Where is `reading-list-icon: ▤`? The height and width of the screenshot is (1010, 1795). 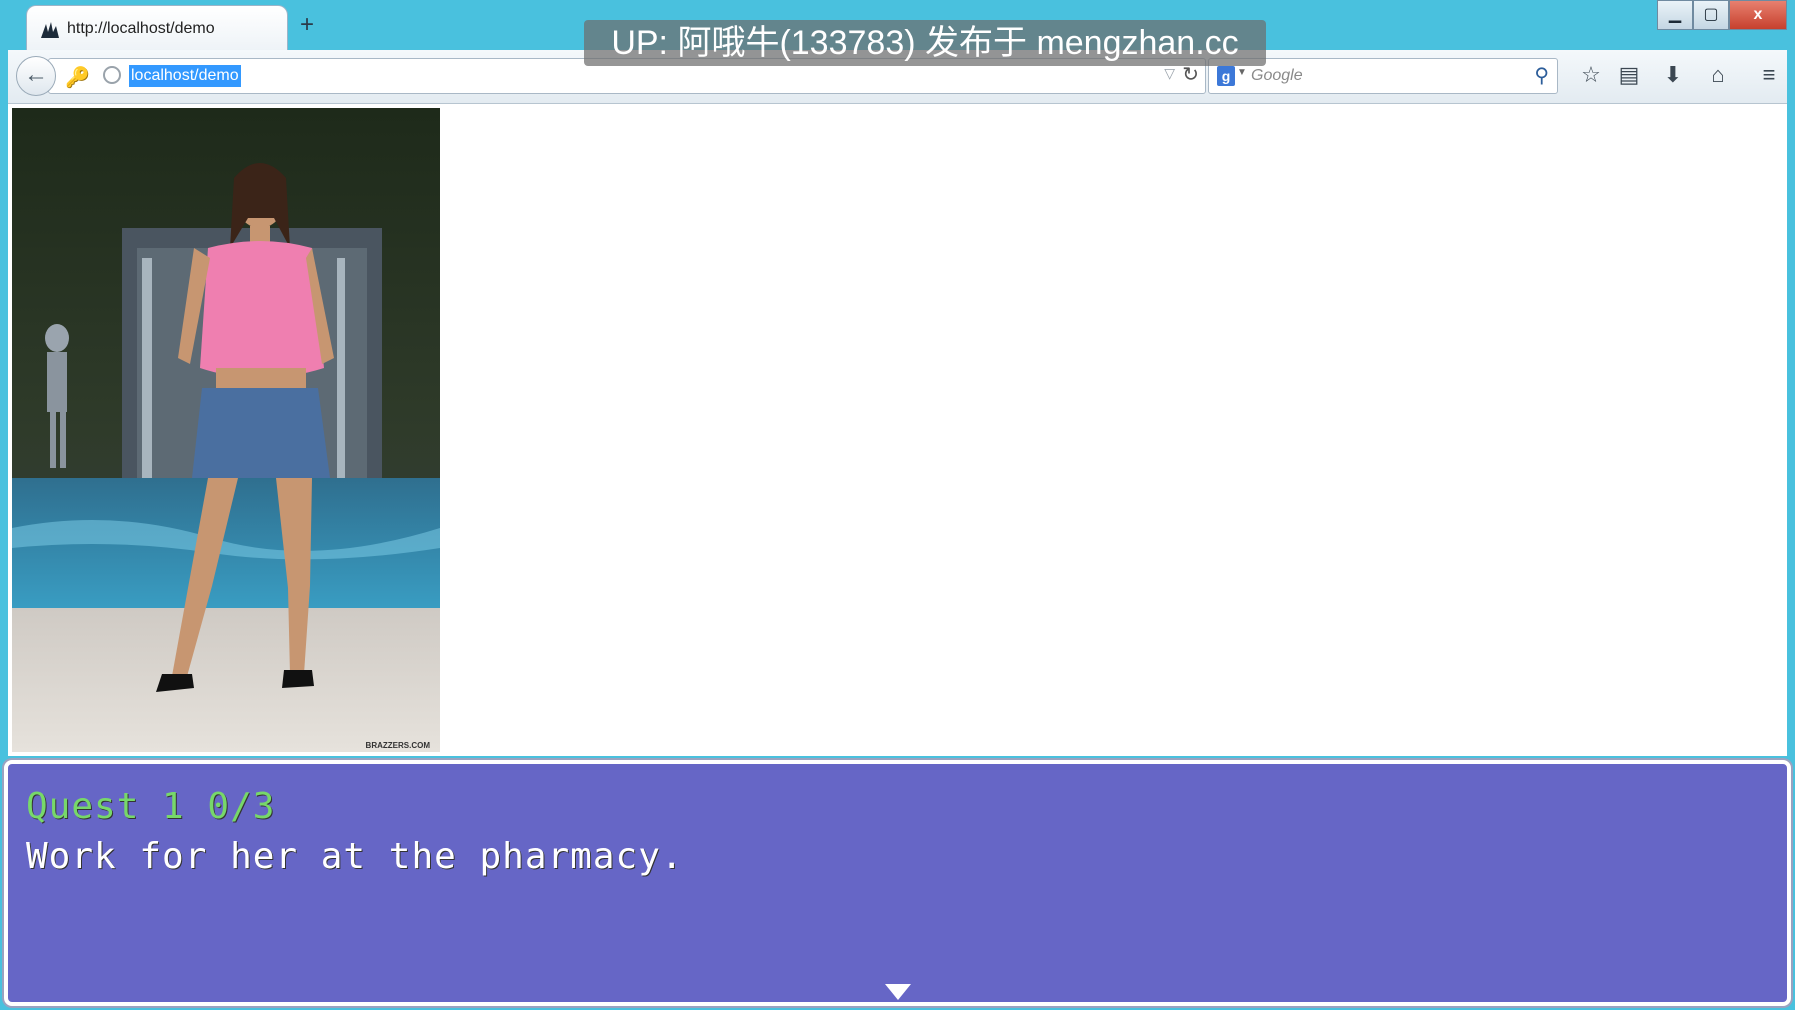 reading-list-icon: ▤ is located at coordinates (1629, 75).